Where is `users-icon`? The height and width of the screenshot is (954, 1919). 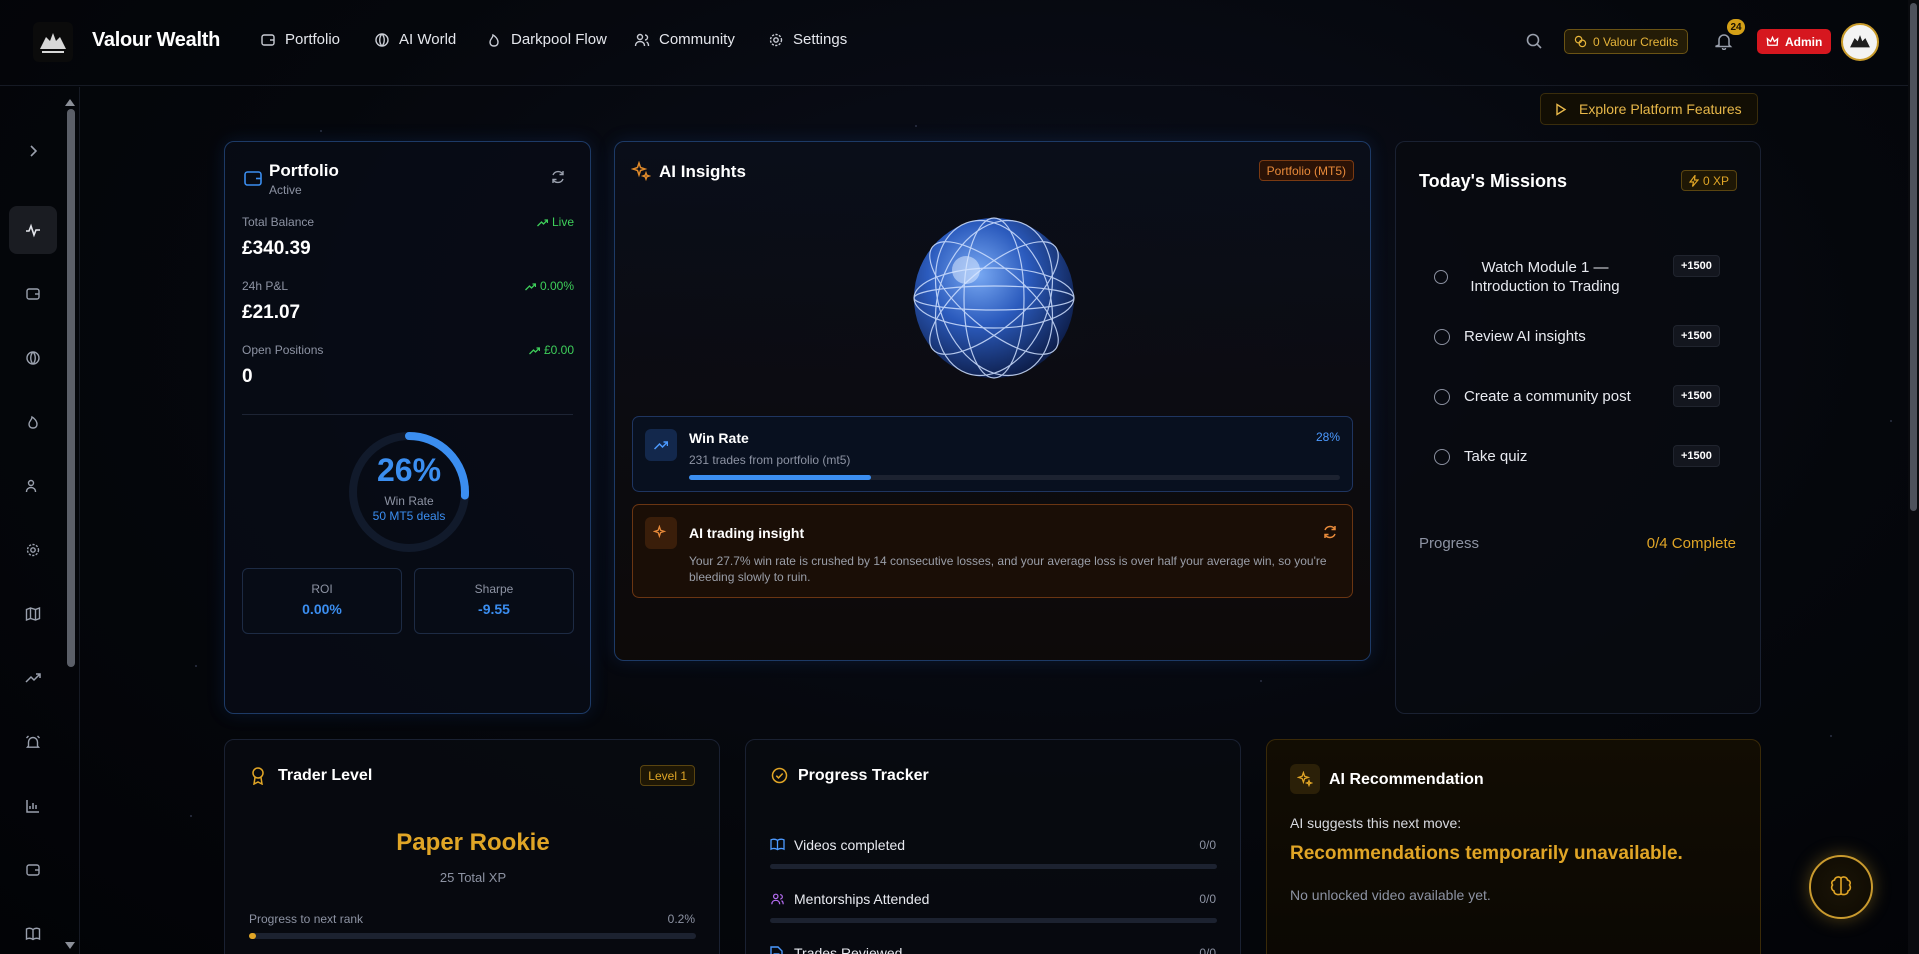
users-icon is located at coordinates (777, 899).